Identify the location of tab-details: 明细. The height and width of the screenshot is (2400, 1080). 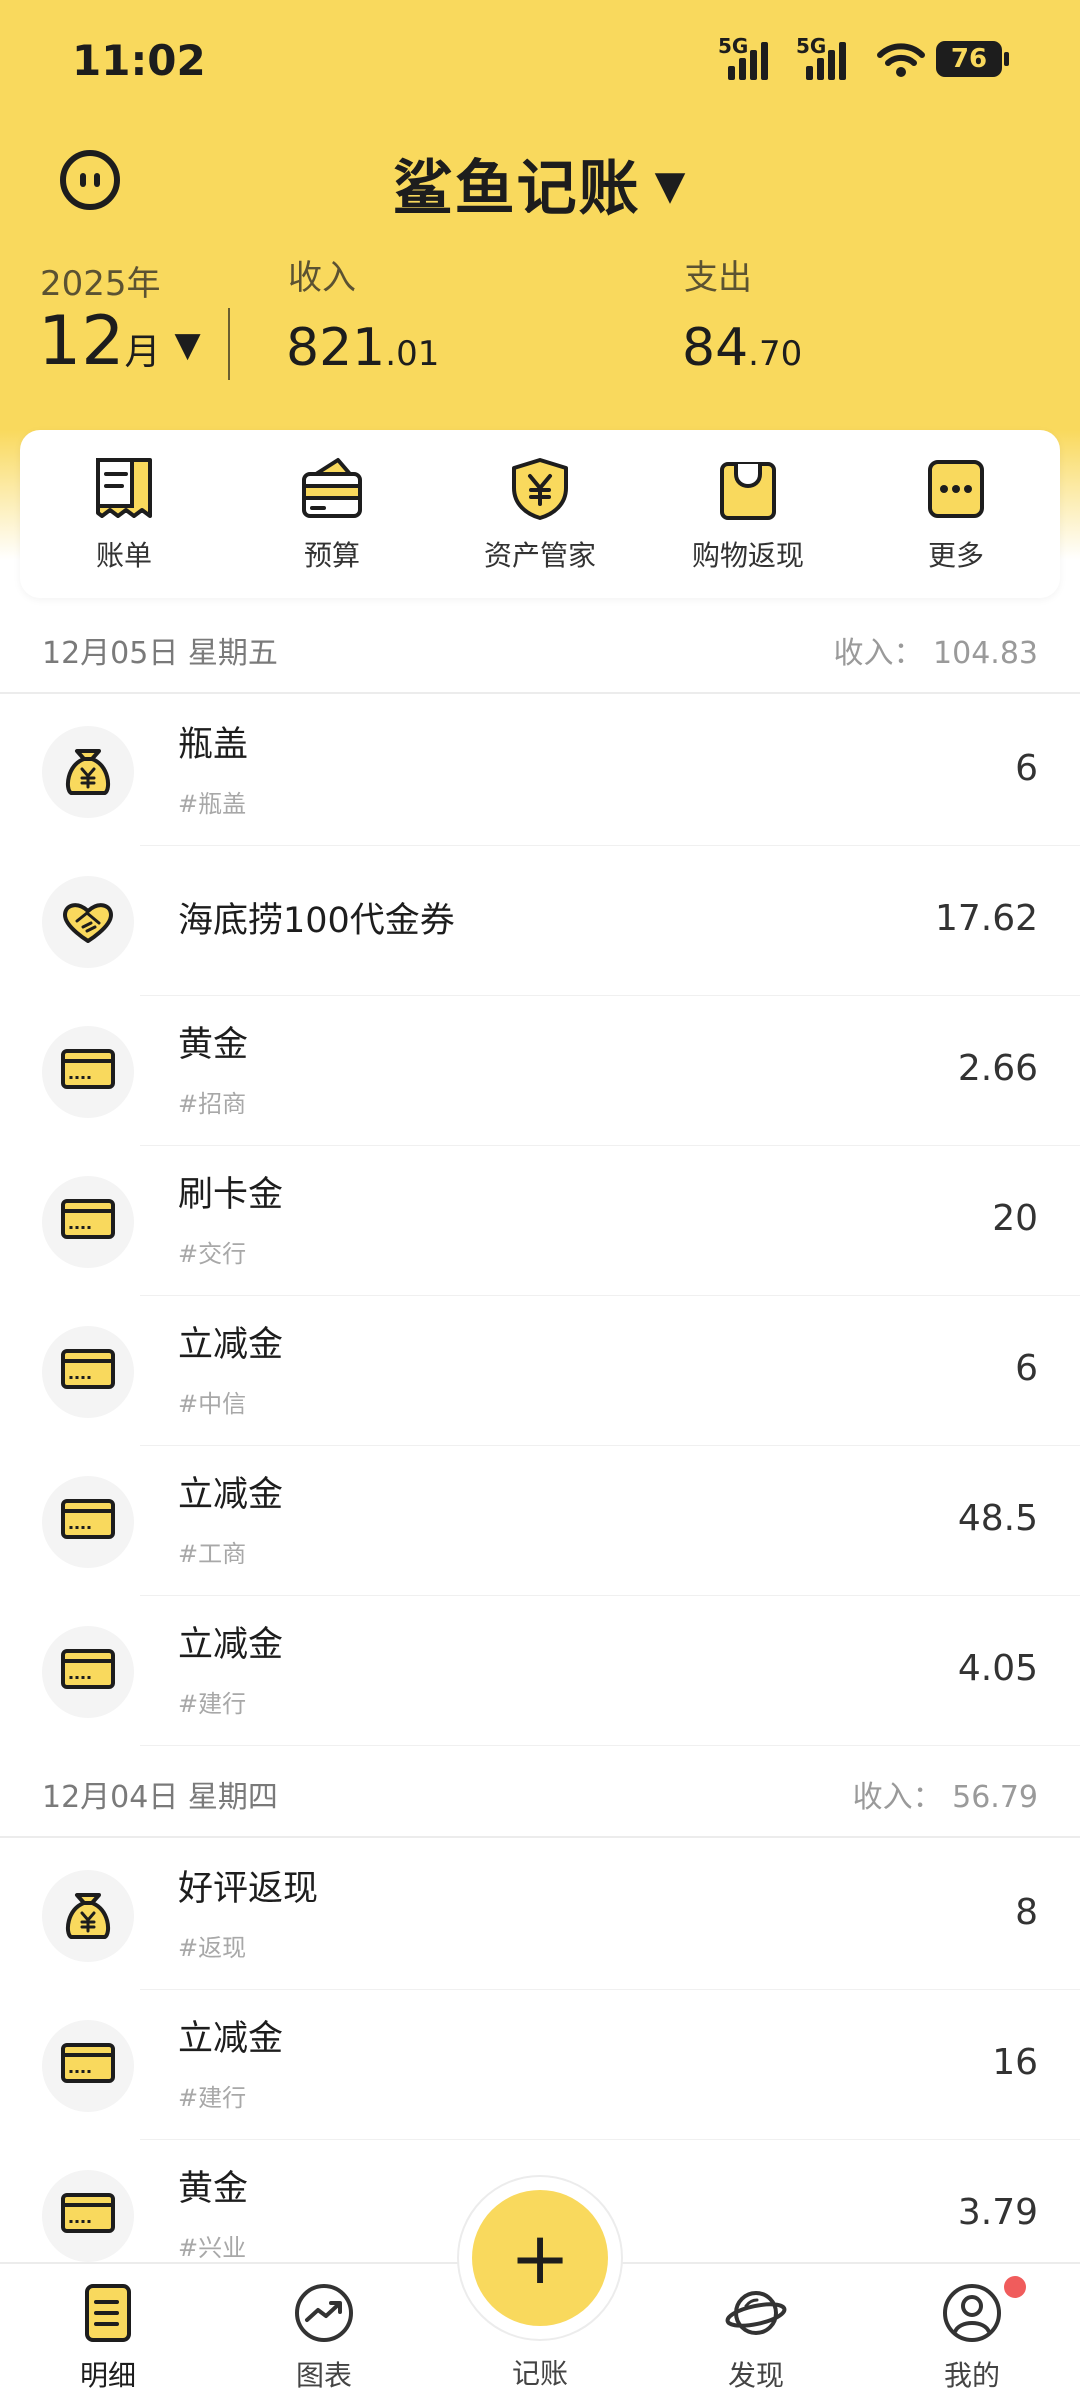
(108, 2332).